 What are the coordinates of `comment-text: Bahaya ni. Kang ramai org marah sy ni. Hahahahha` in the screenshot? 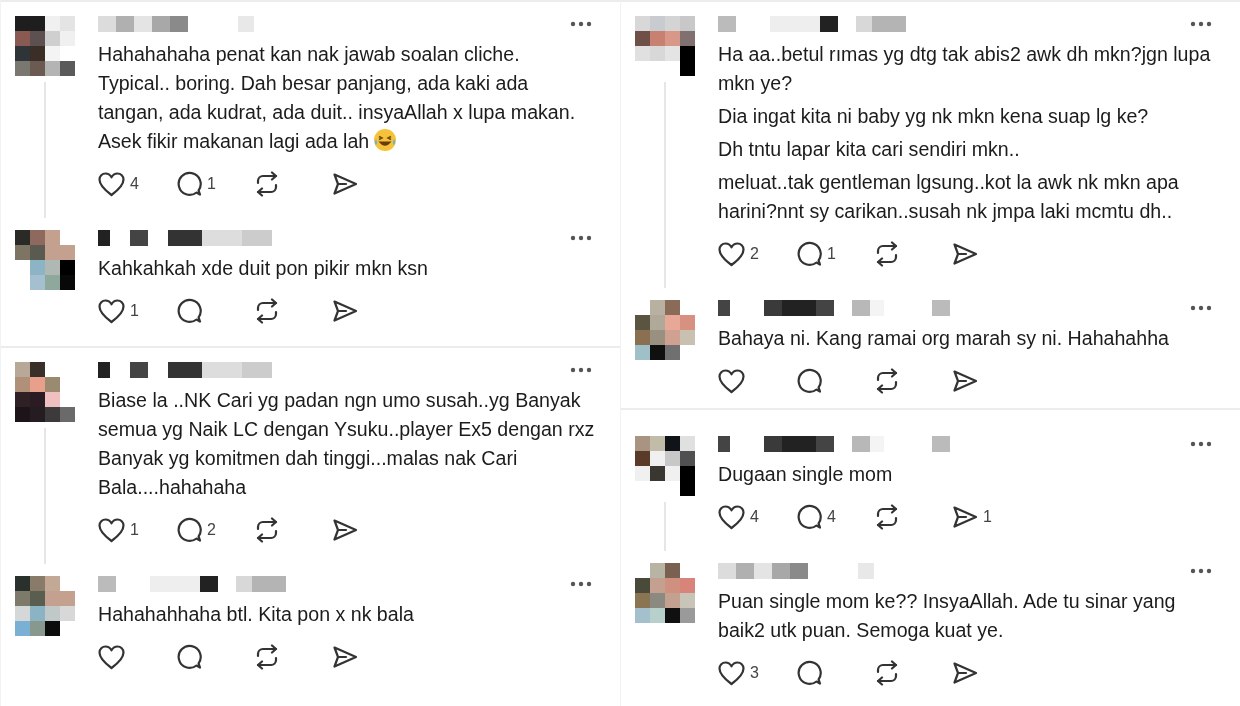 It's located at (943, 338).